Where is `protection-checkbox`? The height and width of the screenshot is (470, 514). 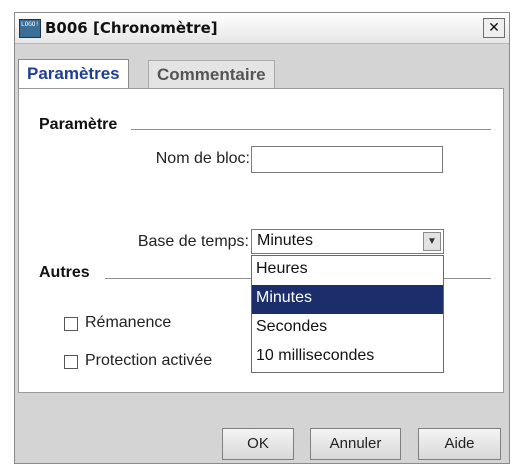 protection-checkbox is located at coordinates (71, 362).